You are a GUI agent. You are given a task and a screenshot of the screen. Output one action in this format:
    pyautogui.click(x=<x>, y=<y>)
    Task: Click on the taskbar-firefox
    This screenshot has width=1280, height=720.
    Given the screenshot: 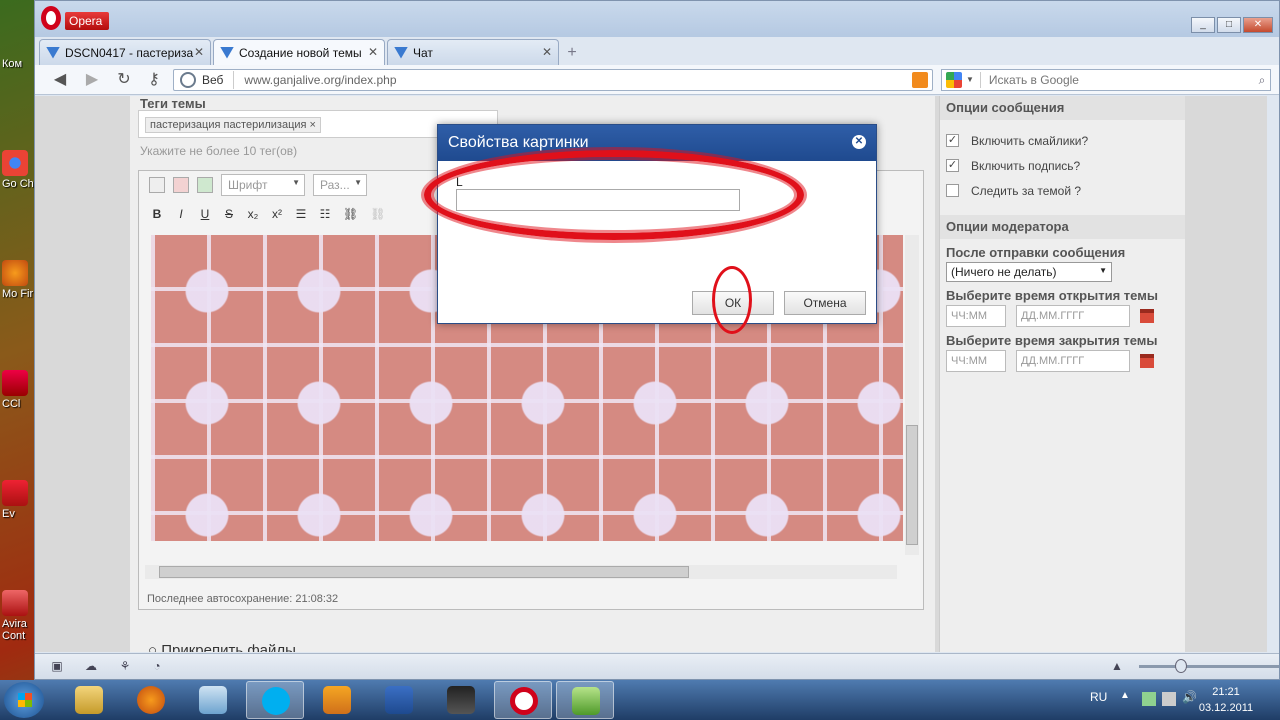 What is the action you would take?
    pyautogui.click(x=151, y=700)
    